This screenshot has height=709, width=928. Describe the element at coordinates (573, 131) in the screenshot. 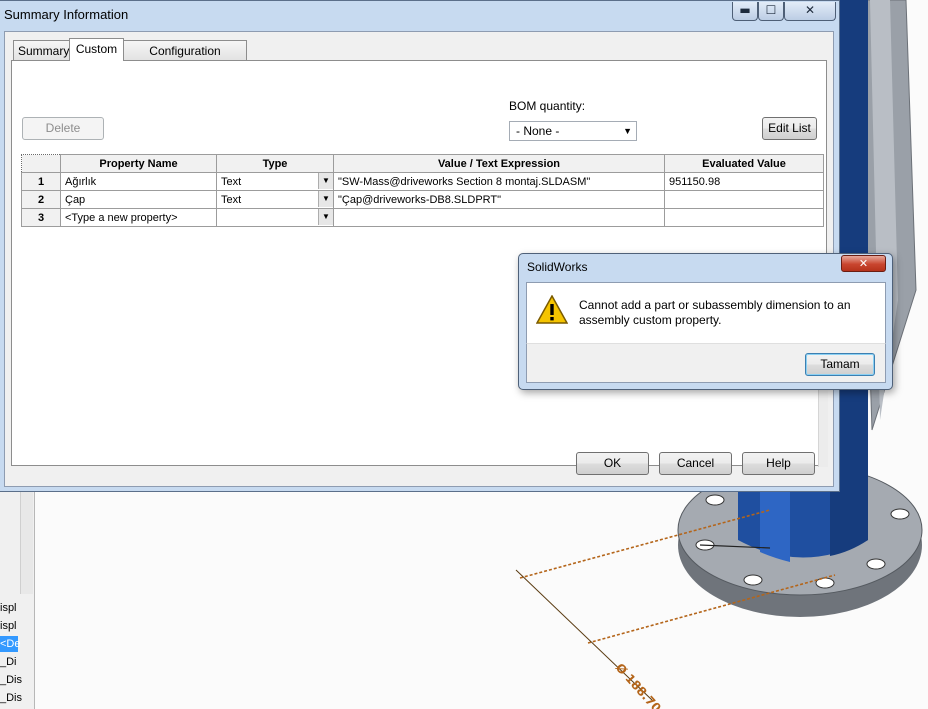

I see `bom-quantity-select: - None - ▼` at that location.